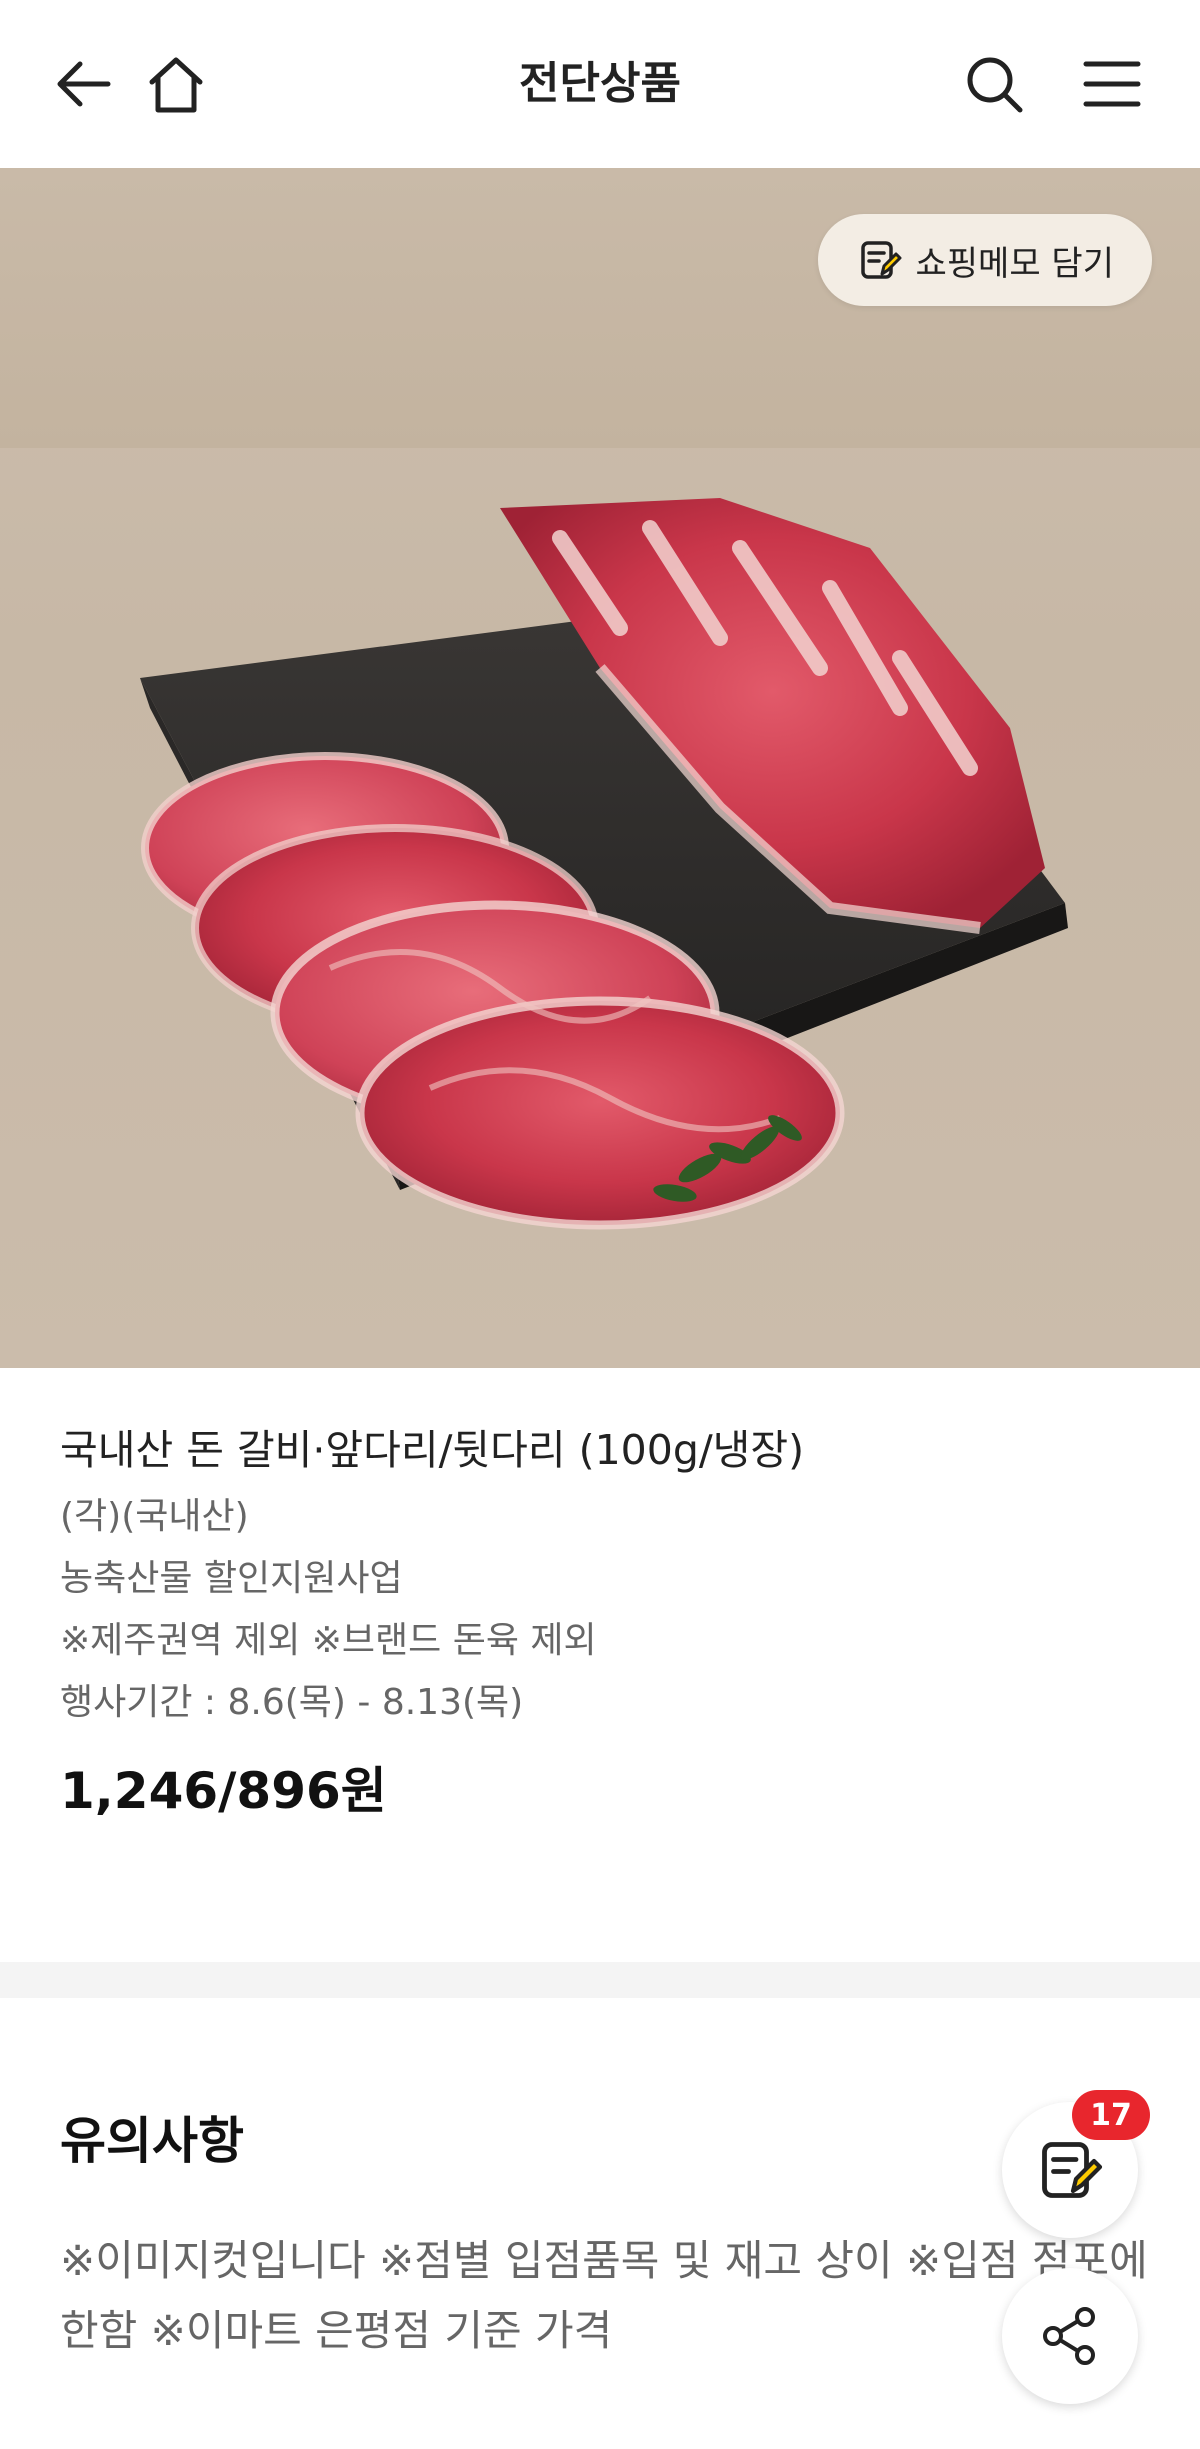  I want to click on product-detail-line: ※제주권역 제외 ※브랜드 돈육 제외, so click(328, 1640).